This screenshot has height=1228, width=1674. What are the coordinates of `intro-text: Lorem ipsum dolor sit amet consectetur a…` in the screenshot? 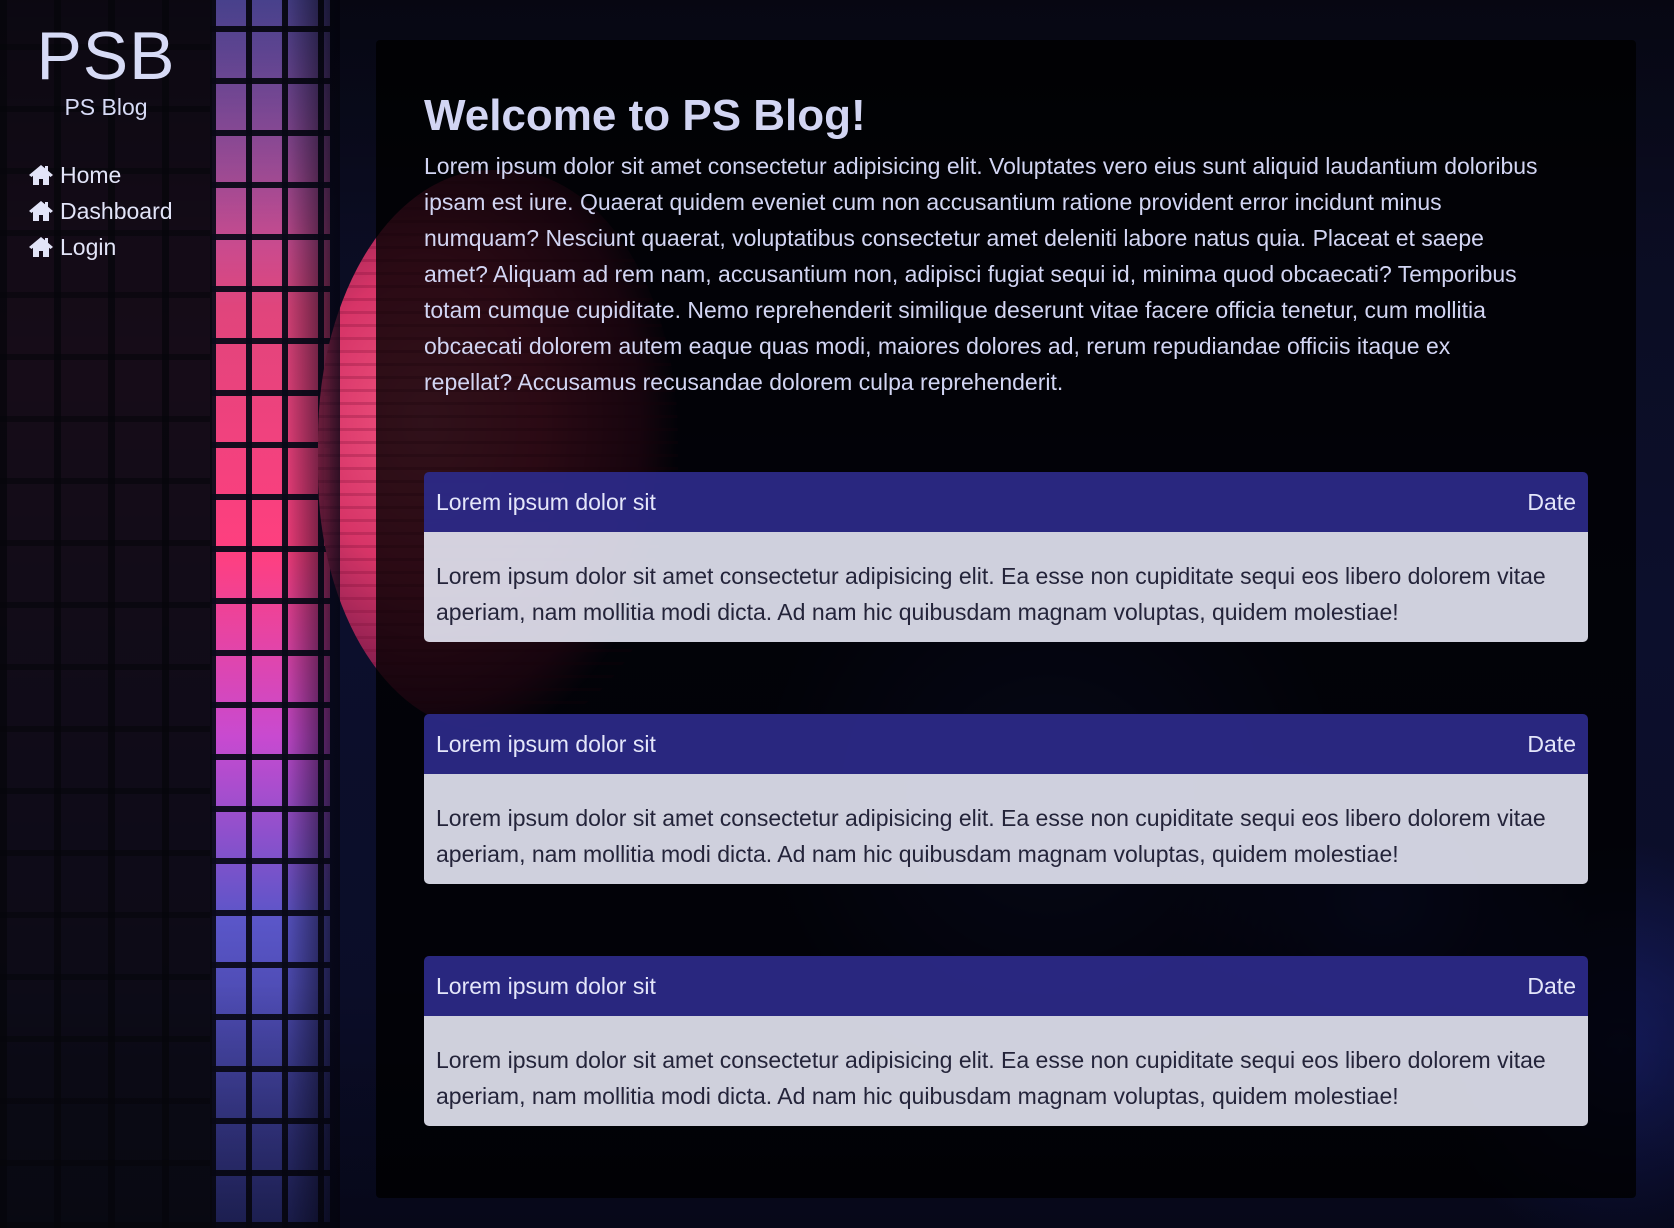 It's located at (981, 274).